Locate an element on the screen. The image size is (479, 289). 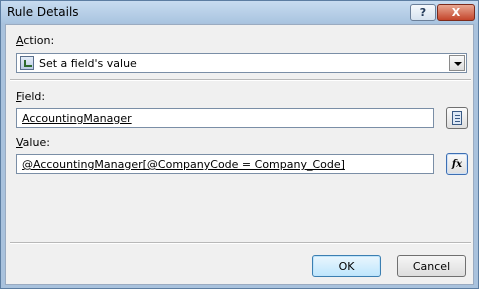
fx-icon: fx is located at coordinates (457, 164).